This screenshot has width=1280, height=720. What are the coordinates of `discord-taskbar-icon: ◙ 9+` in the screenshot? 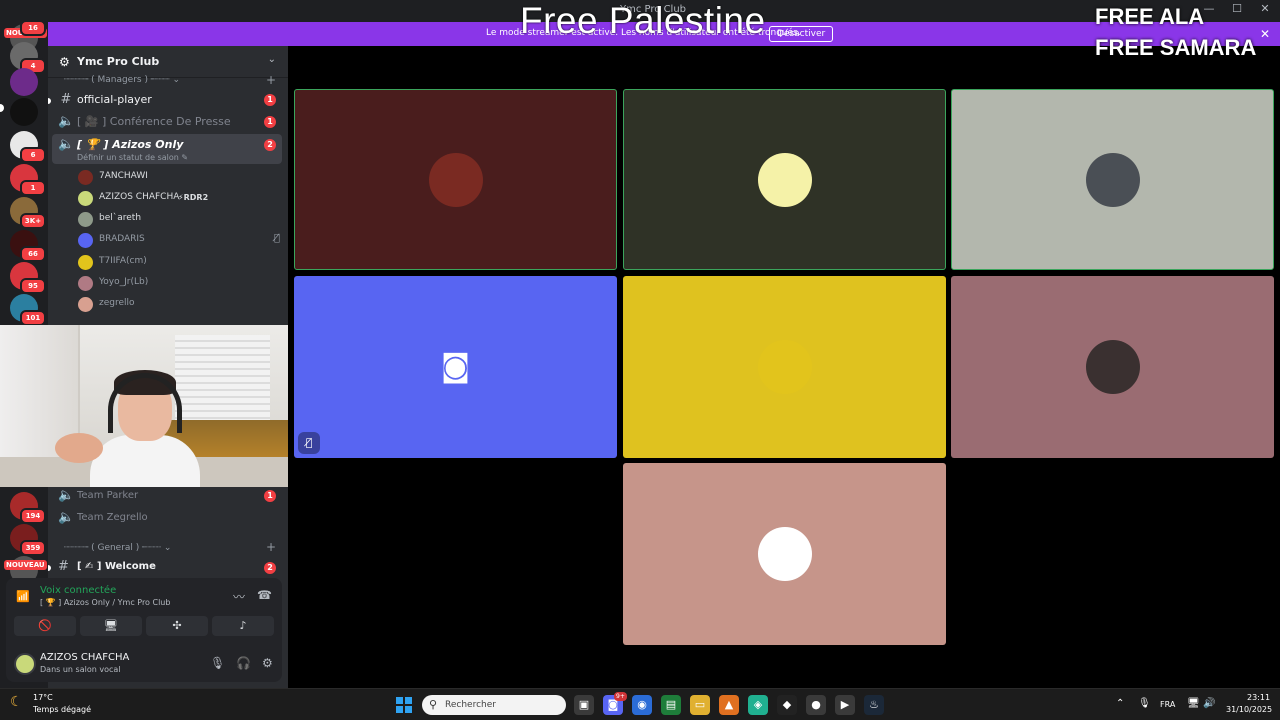 It's located at (615, 703).